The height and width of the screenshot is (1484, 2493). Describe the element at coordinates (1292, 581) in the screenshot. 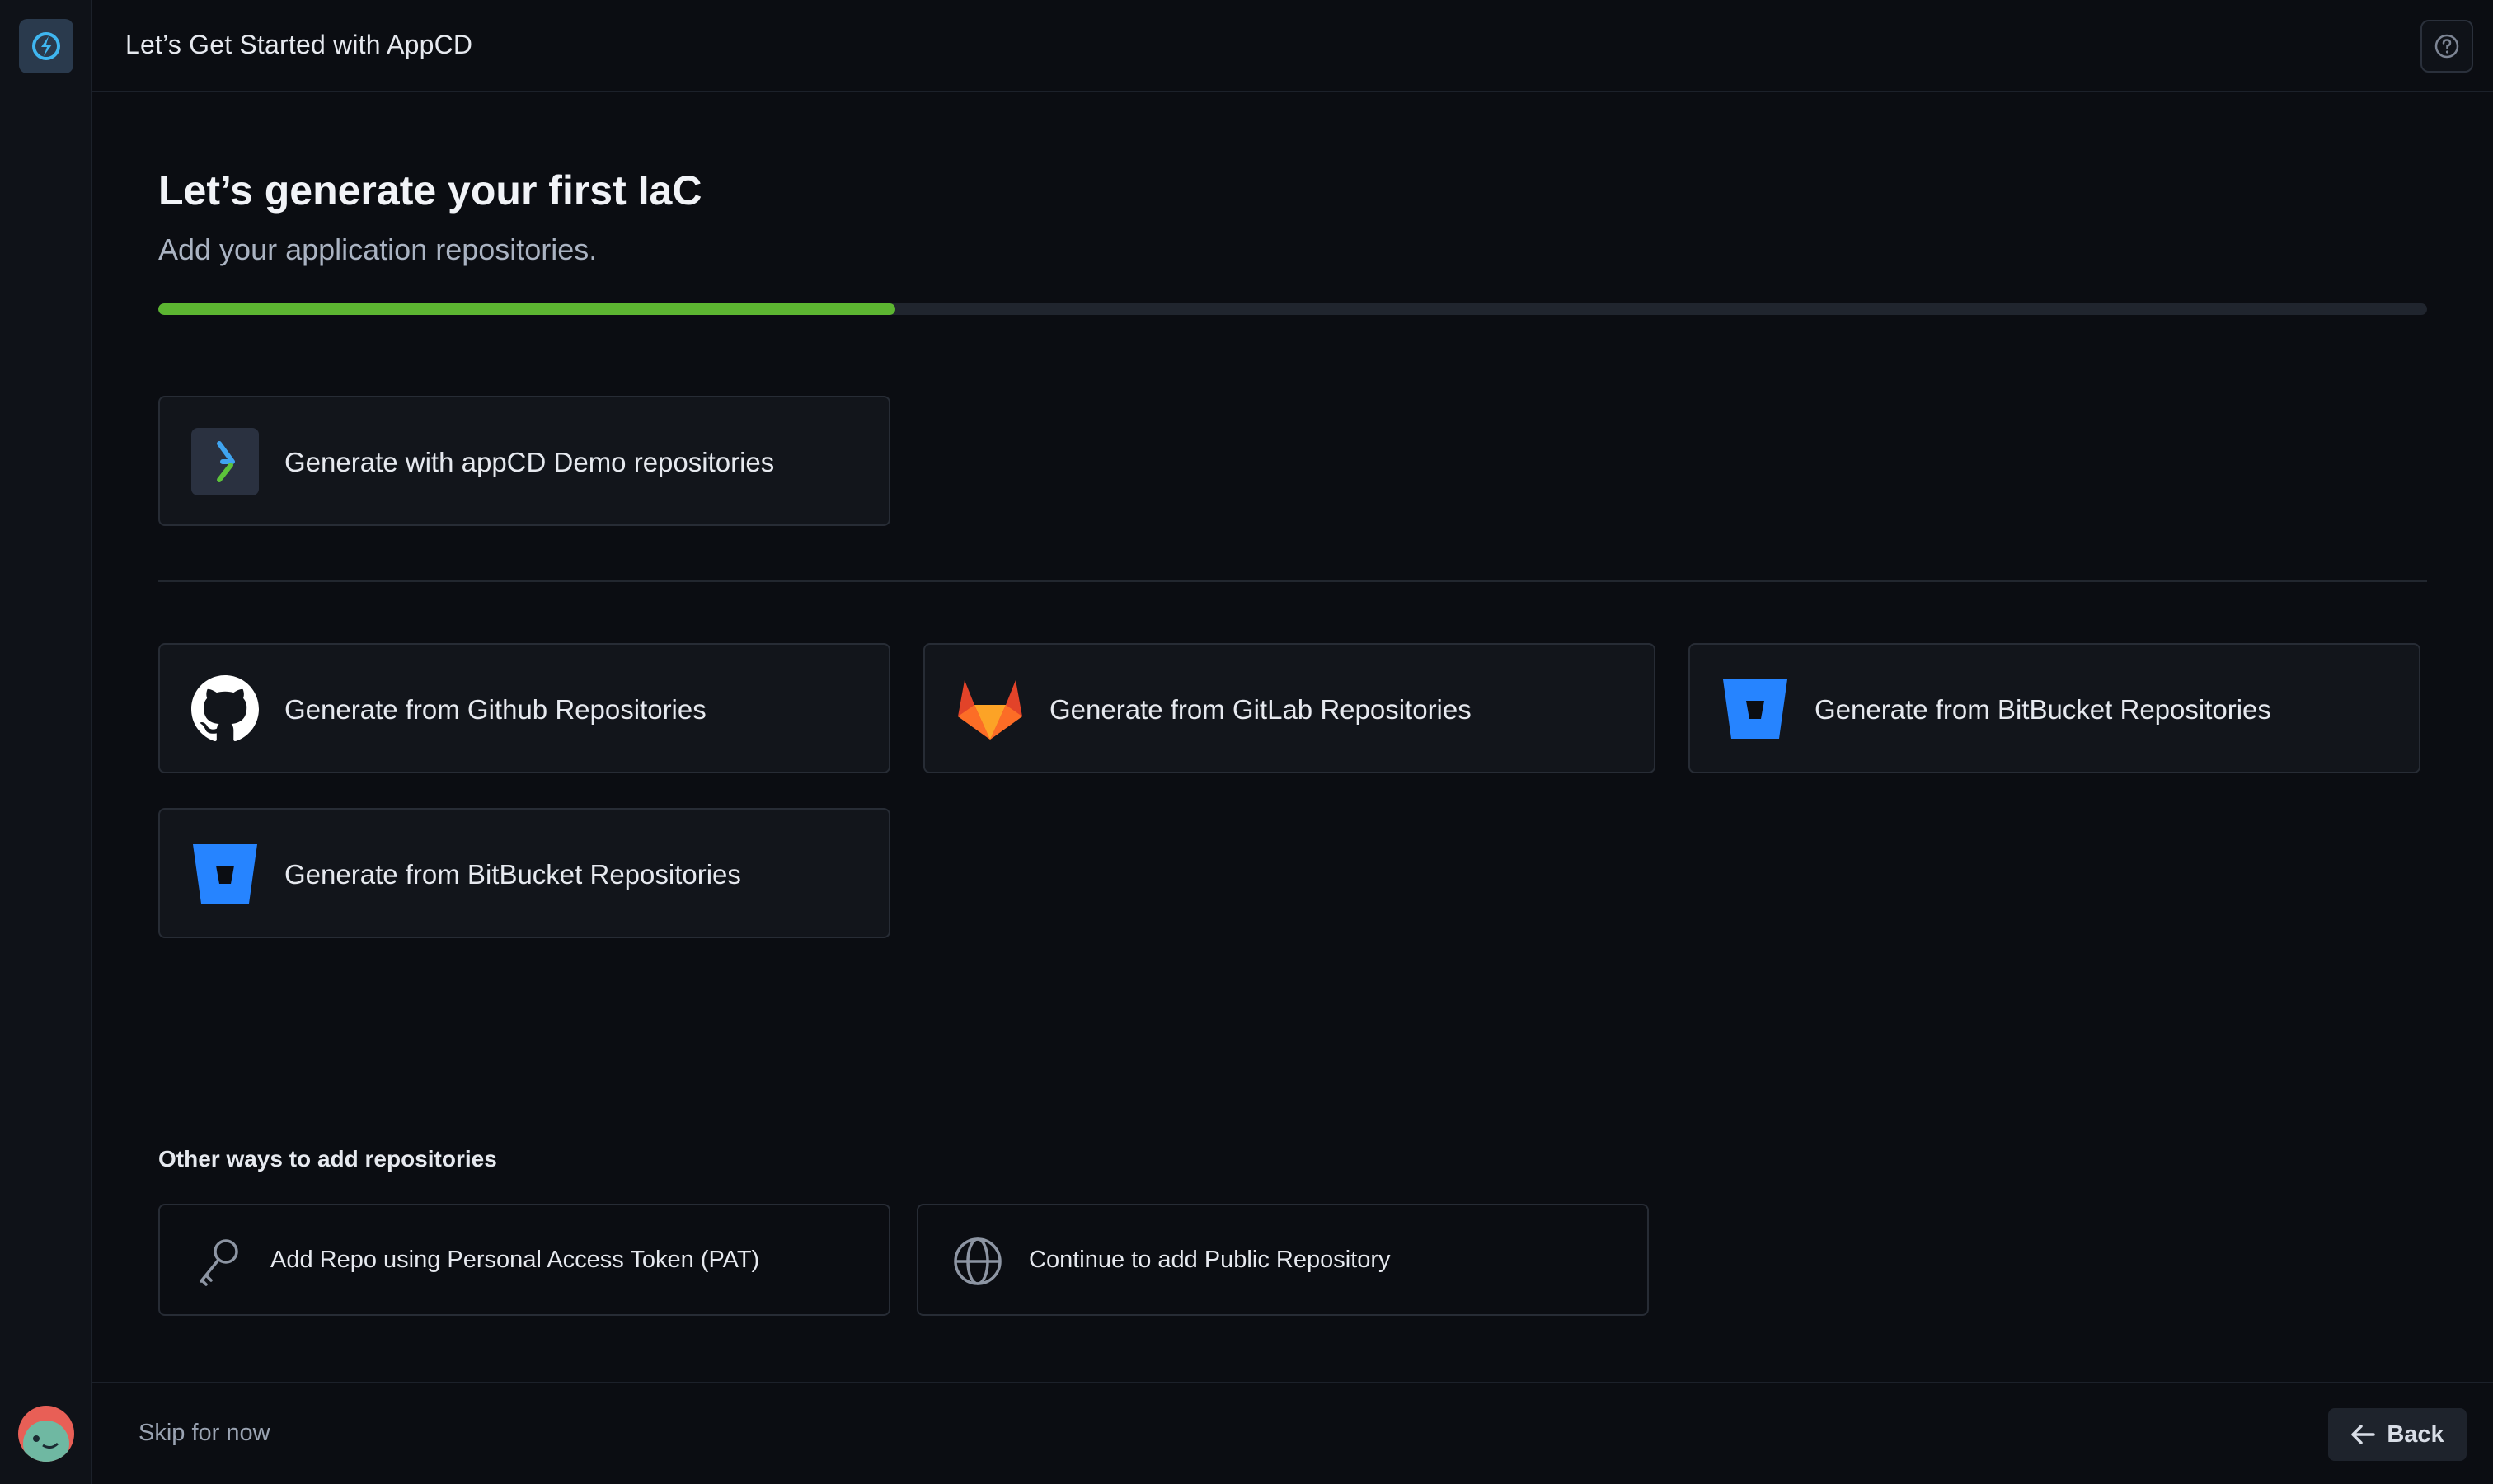

I see `section-divider` at that location.